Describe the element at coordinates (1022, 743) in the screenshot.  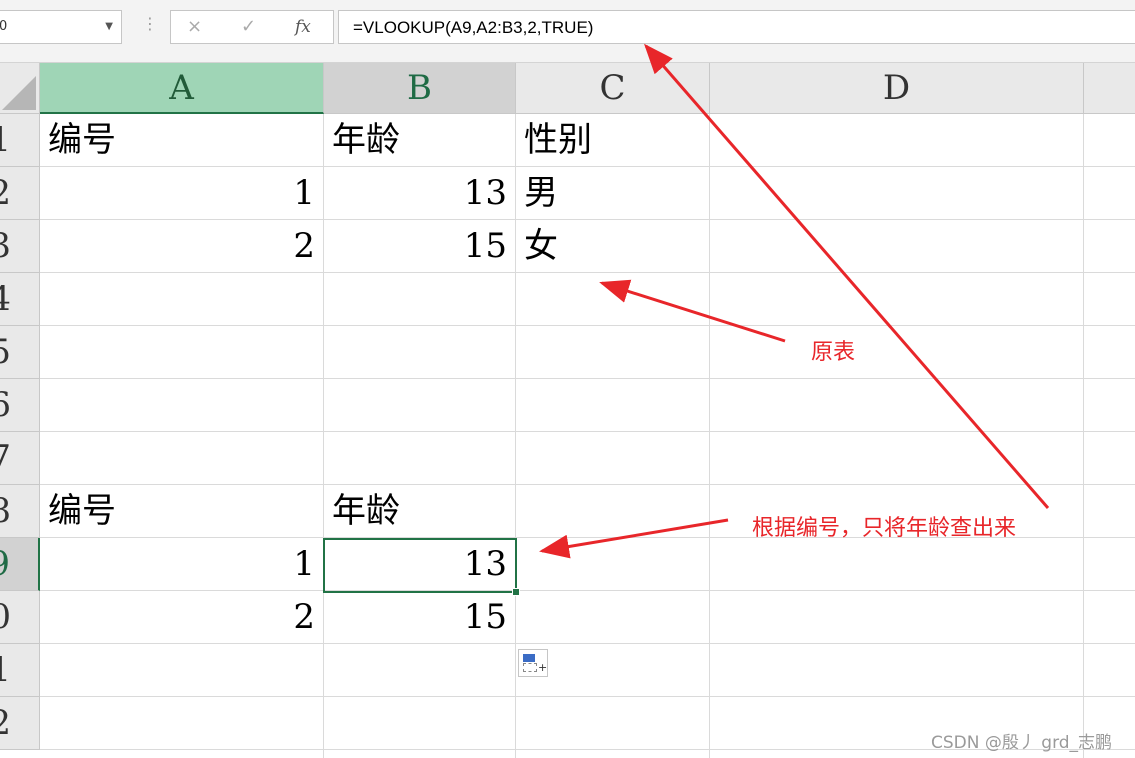
I see `watermark: CSDN @殷丿 grd_志鹏` at that location.